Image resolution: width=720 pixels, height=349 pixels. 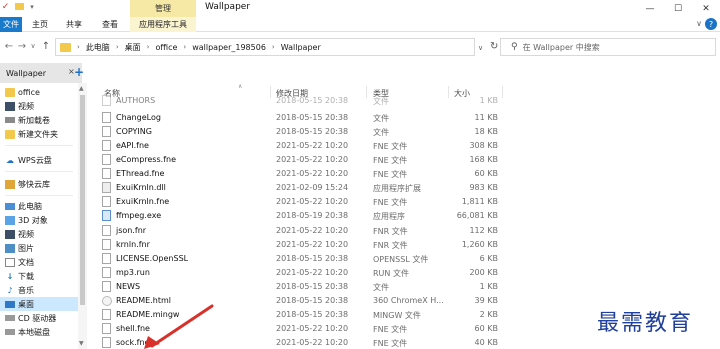 I want to click on tab-application-tools: 应用程序工具, so click(x=163, y=24).